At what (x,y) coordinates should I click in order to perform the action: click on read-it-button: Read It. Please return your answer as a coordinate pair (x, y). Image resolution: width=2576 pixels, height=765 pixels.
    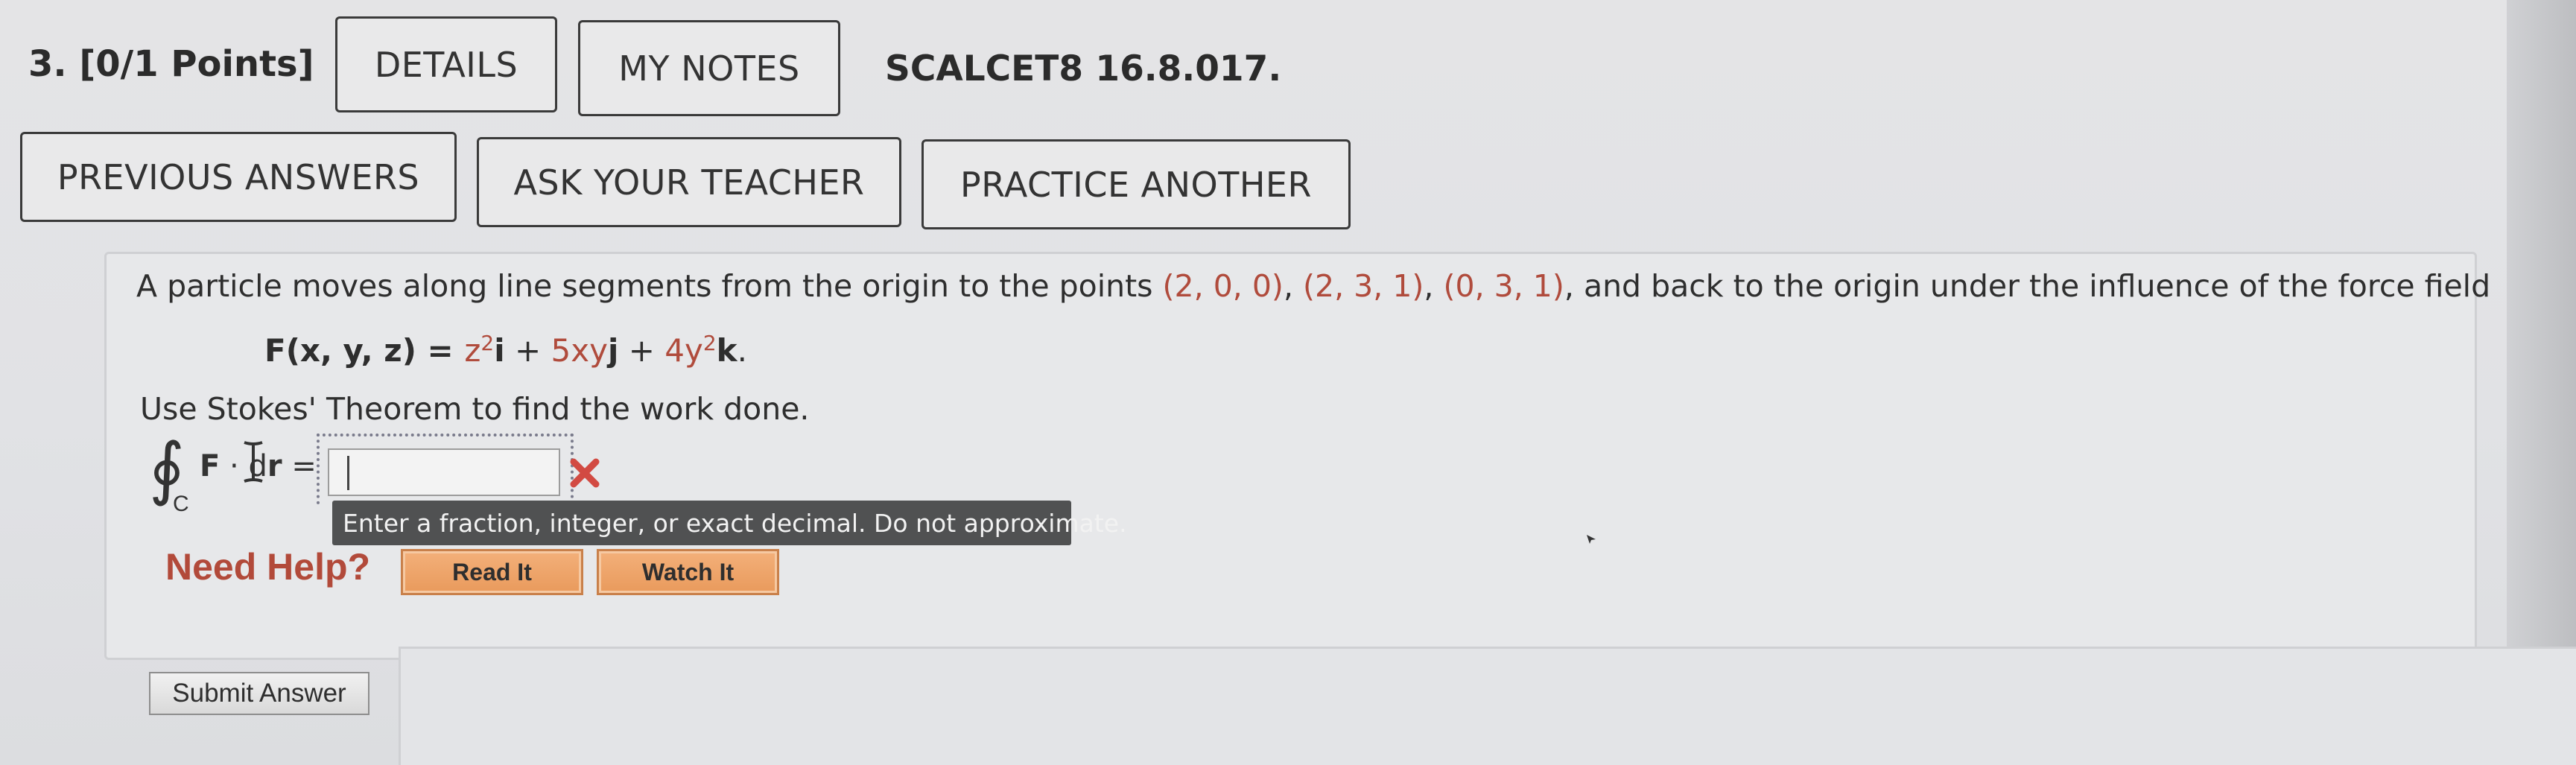
    Looking at the image, I should click on (492, 572).